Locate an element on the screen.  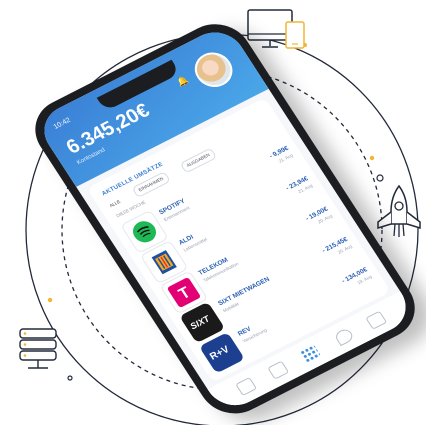
grid-icon is located at coordinates (310, 354).